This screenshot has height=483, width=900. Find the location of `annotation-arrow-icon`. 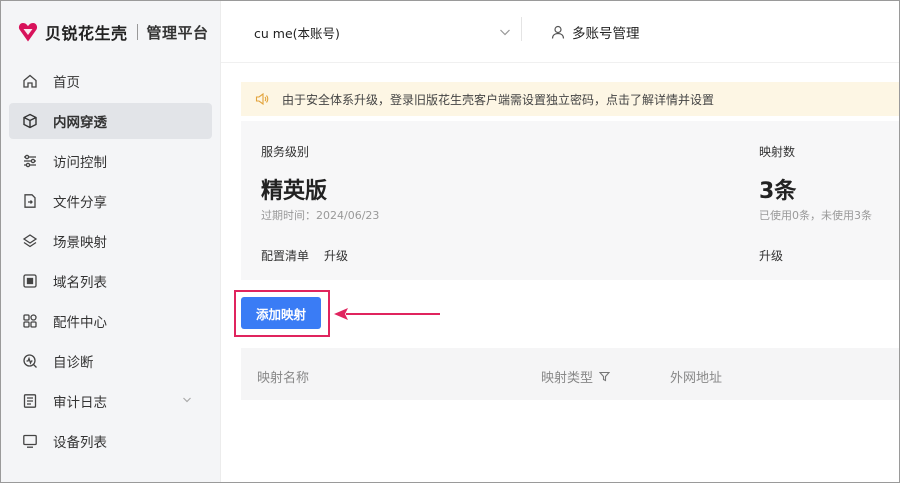

annotation-arrow-icon is located at coordinates (387, 314).